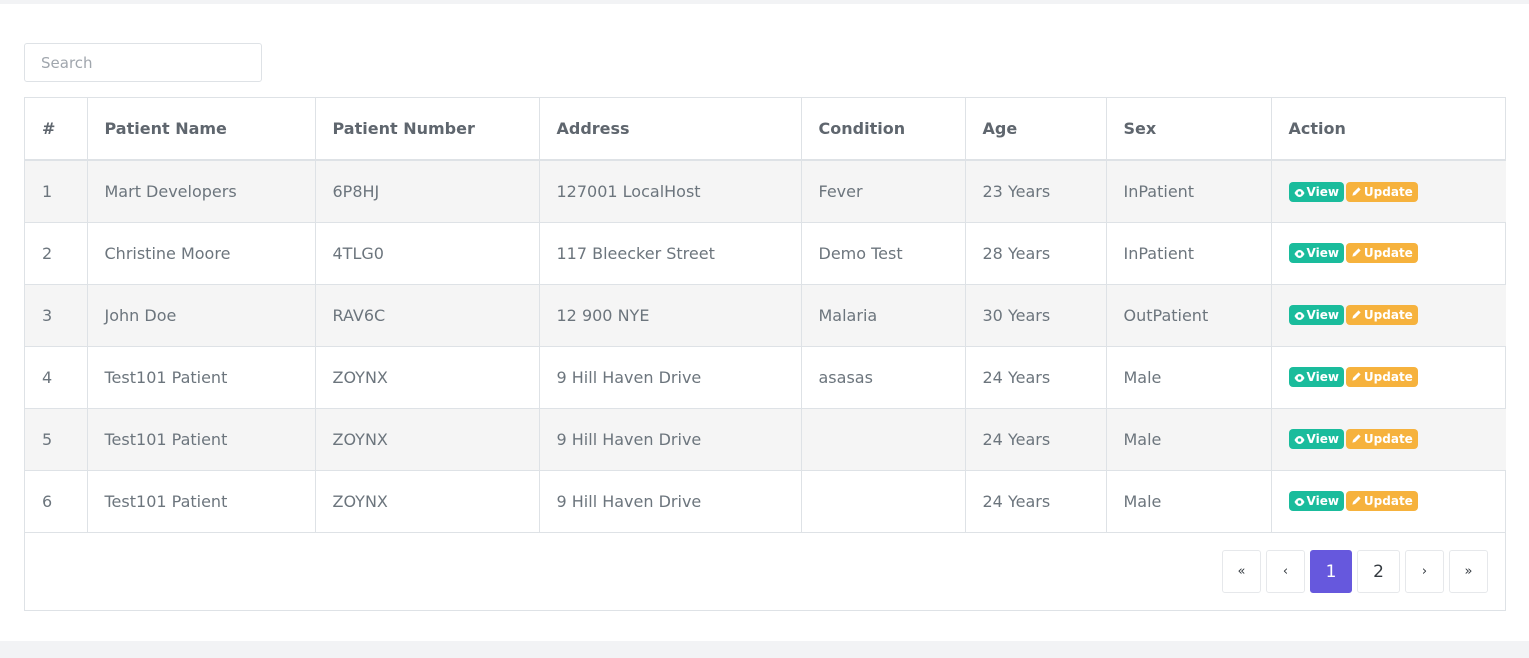  Describe the element at coordinates (883, 253) in the screenshot. I see `cell-condition: Demo Test` at that location.